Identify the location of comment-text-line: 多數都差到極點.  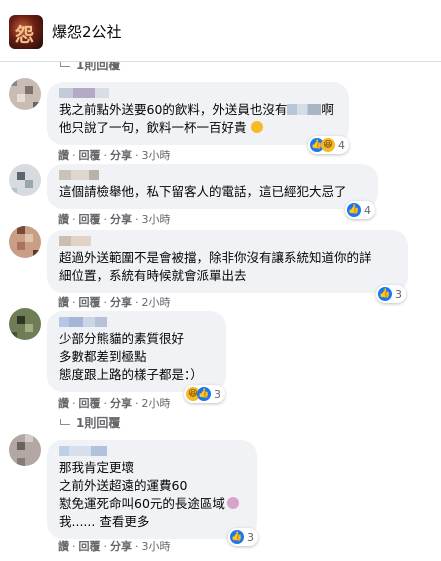
(103, 356).